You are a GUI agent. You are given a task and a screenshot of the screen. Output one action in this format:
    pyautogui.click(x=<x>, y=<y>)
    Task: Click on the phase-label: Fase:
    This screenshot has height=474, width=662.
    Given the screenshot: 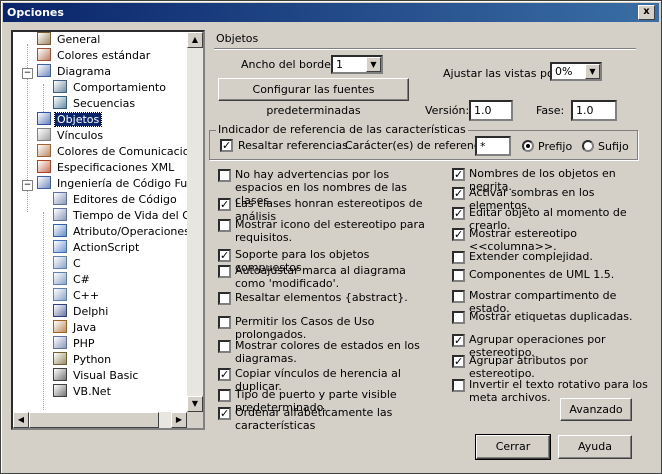 What is the action you would take?
    pyautogui.click(x=550, y=110)
    